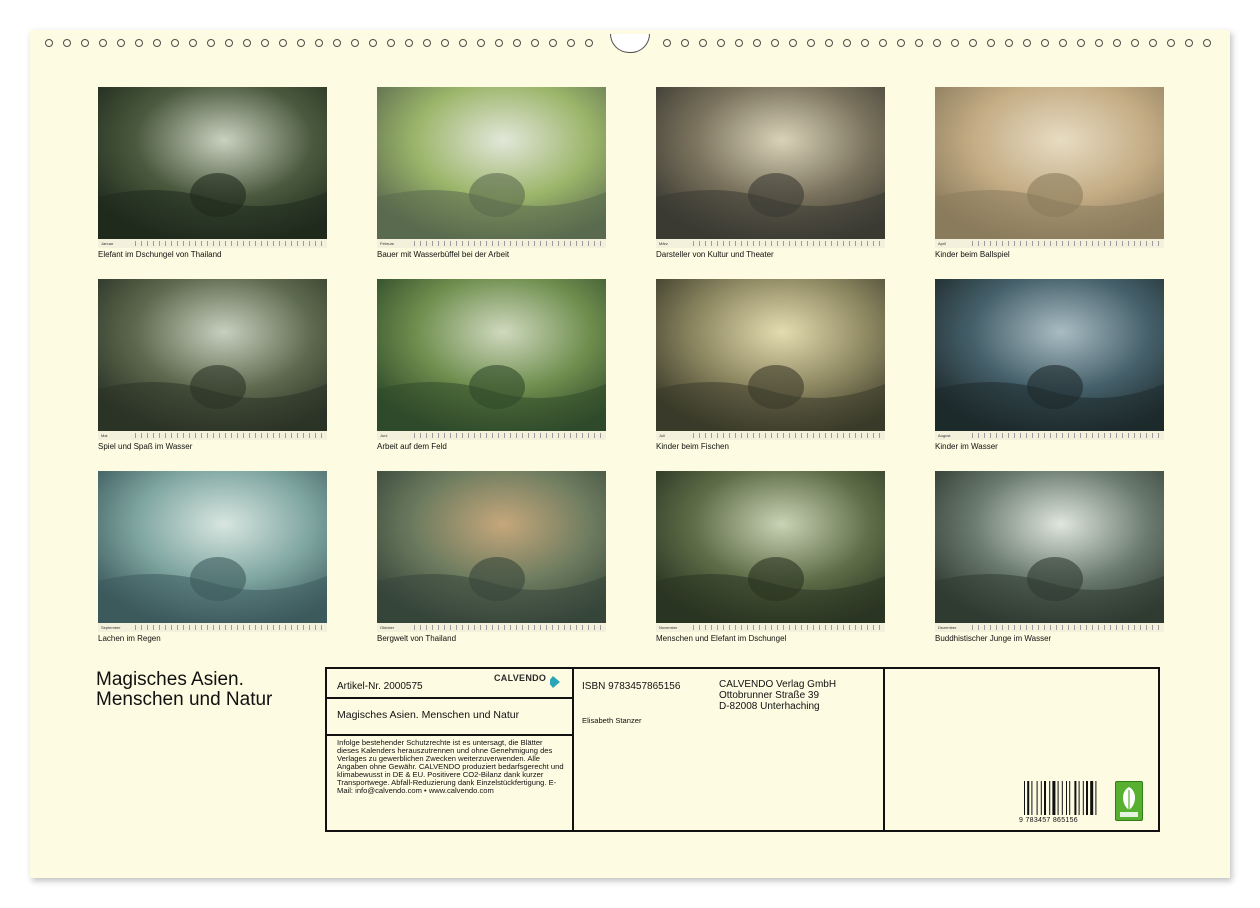 This screenshot has height=908, width=1260. I want to click on calendar-month-tile: Dezember Buddhistischer Junge im Wasser, so click(1049, 557).